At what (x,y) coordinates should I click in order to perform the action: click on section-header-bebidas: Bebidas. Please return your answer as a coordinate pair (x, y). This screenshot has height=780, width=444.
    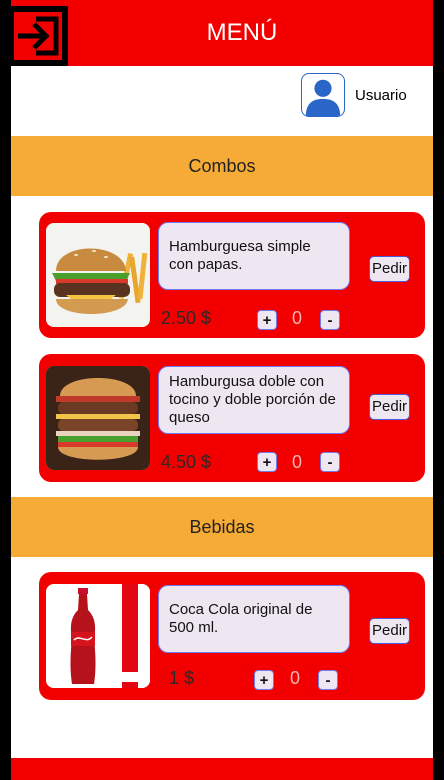
    Looking at the image, I should click on (222, 527).